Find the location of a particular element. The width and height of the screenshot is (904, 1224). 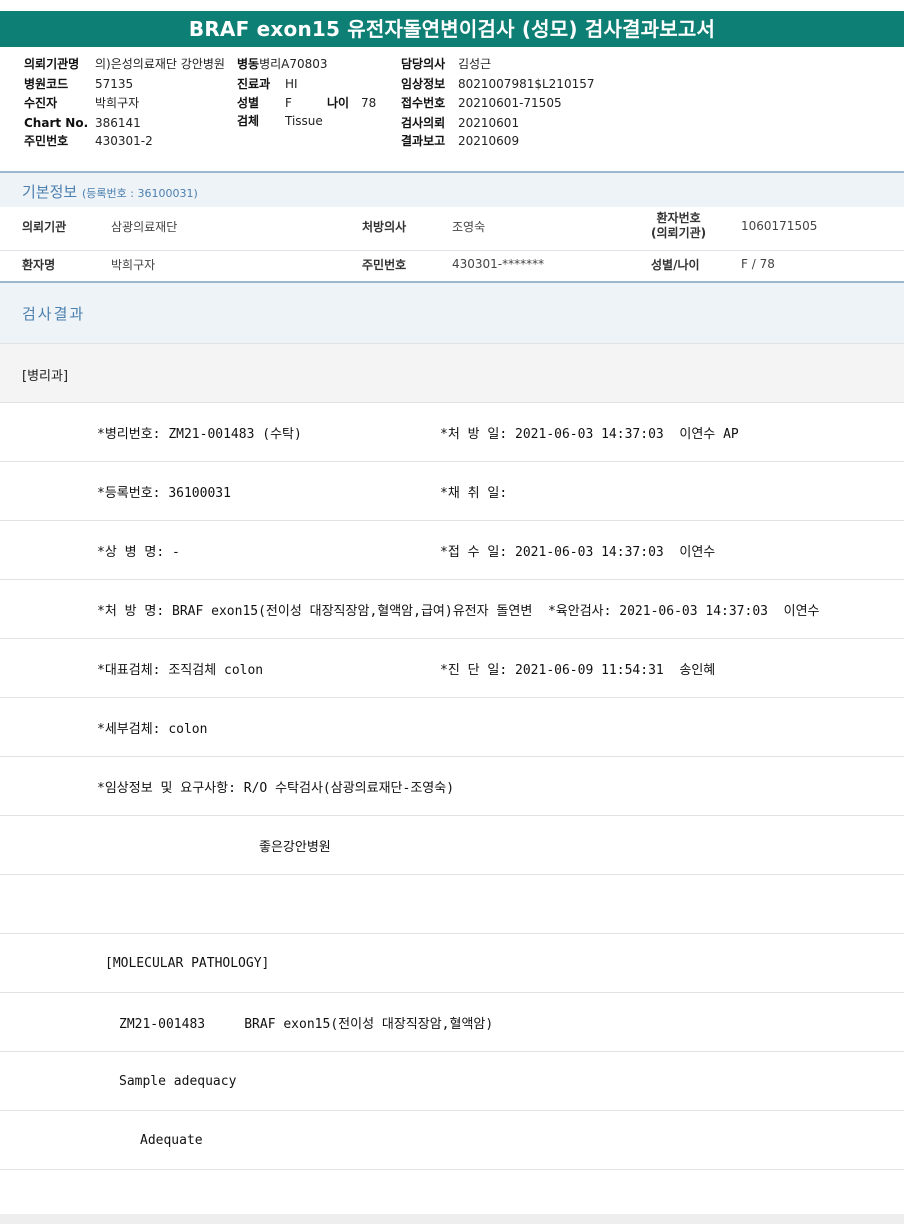

info-label: 처방의사 is located at coordinates (384, 226).